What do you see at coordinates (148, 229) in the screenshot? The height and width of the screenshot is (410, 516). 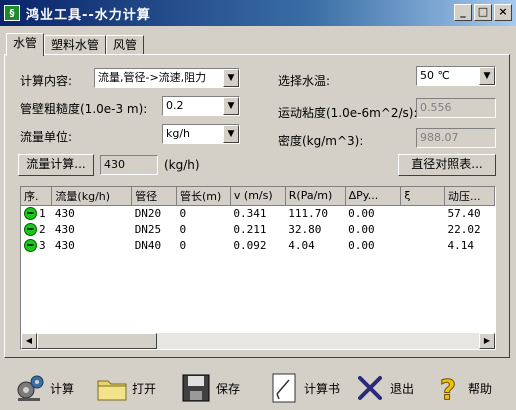 I see `cell-diameter: DN25` at bounding box center [148, 229].